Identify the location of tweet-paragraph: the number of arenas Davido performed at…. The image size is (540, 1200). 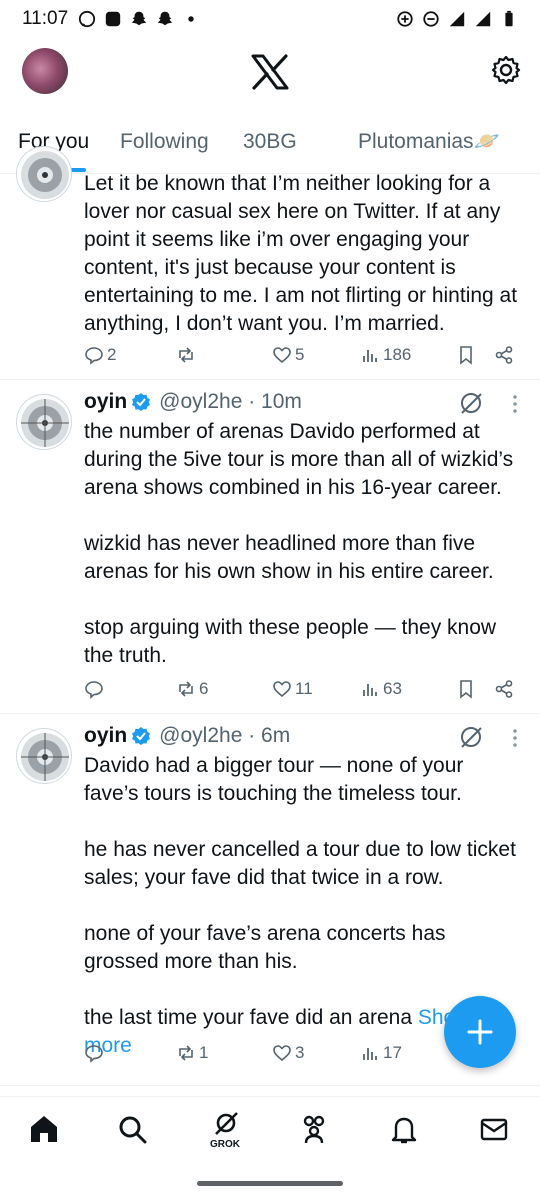
(299, 459).